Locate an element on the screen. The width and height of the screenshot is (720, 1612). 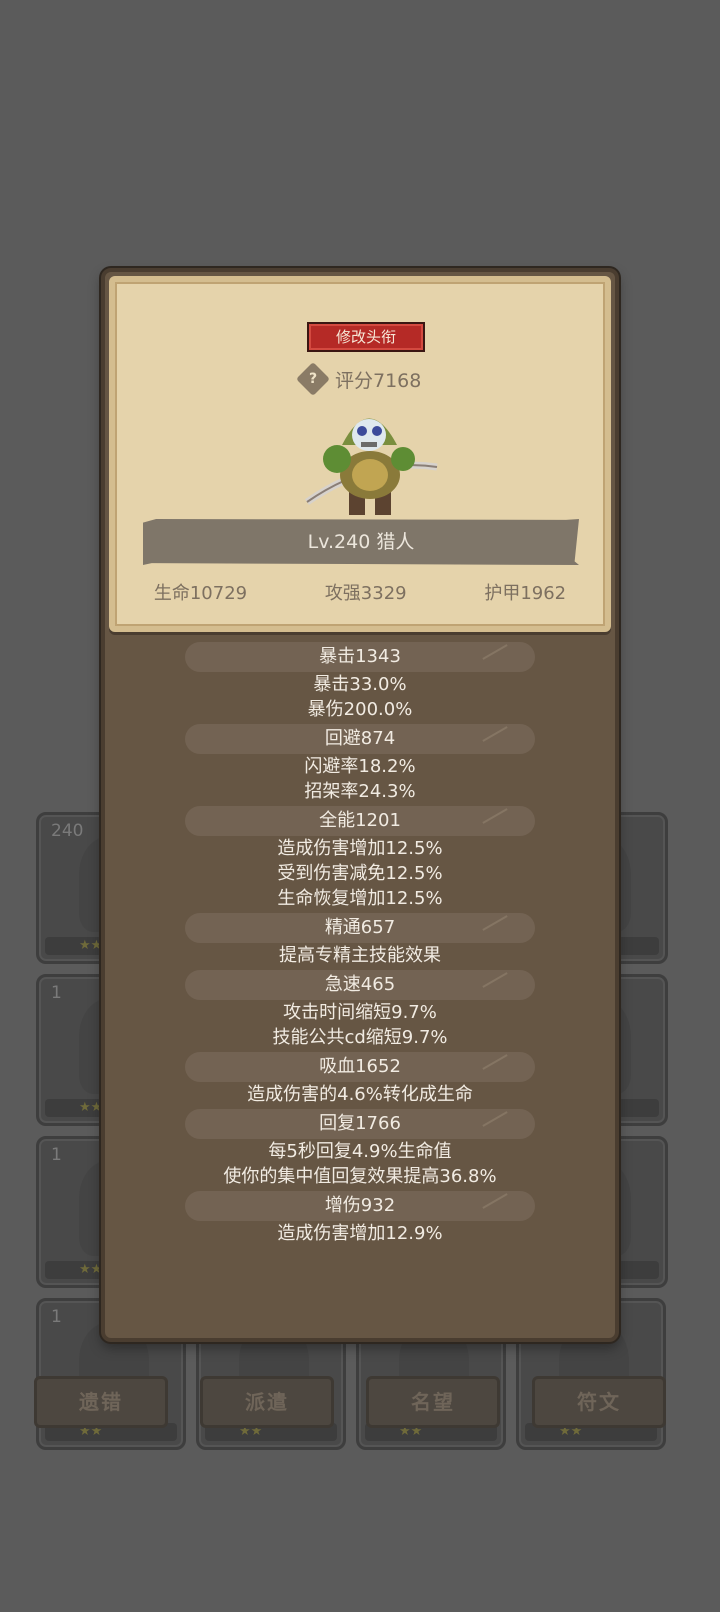
score-row: ? 评分7168 is located at coordinates (359, 379).